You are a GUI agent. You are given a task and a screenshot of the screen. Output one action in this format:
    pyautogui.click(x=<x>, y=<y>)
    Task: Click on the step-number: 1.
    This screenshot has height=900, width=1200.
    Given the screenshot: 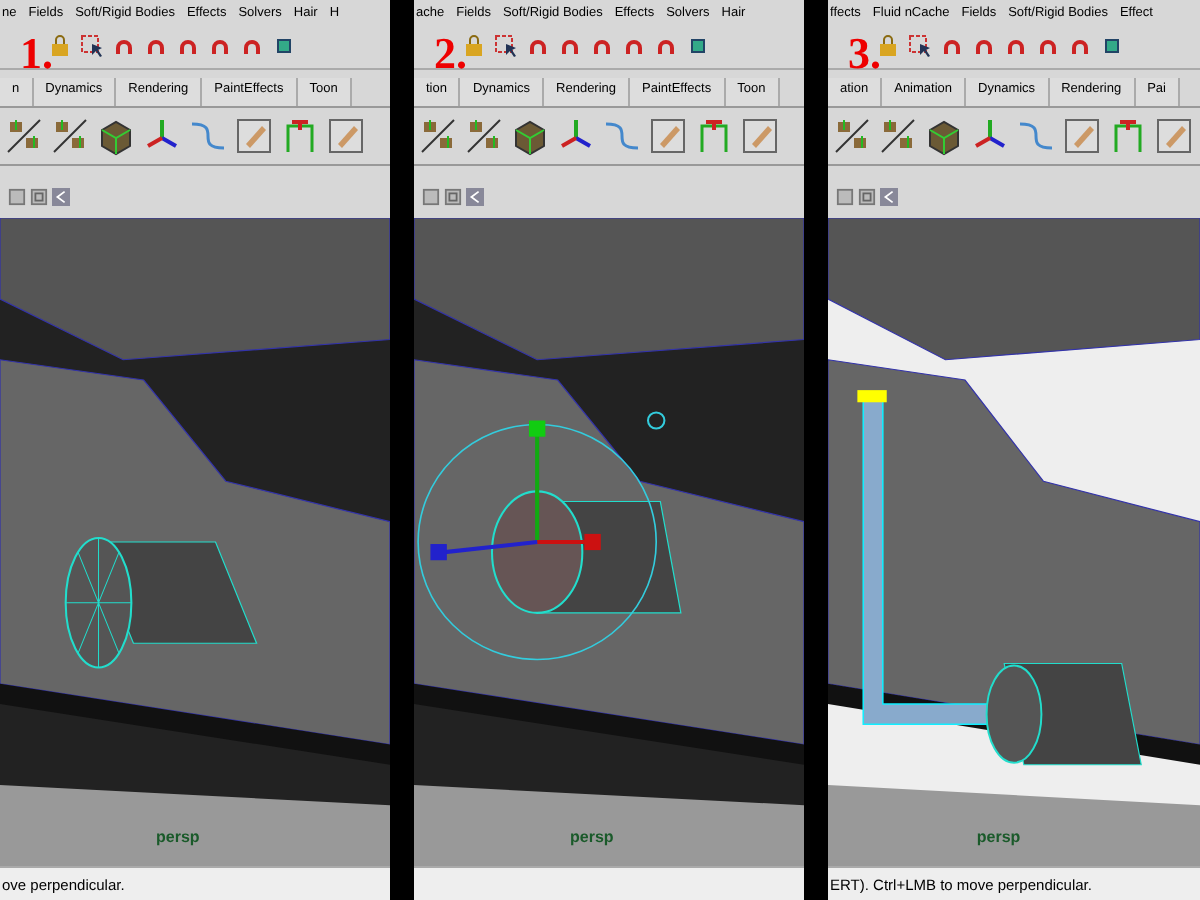 What is the action you would take?
    pyautogui.click(x=36, y=54)
    